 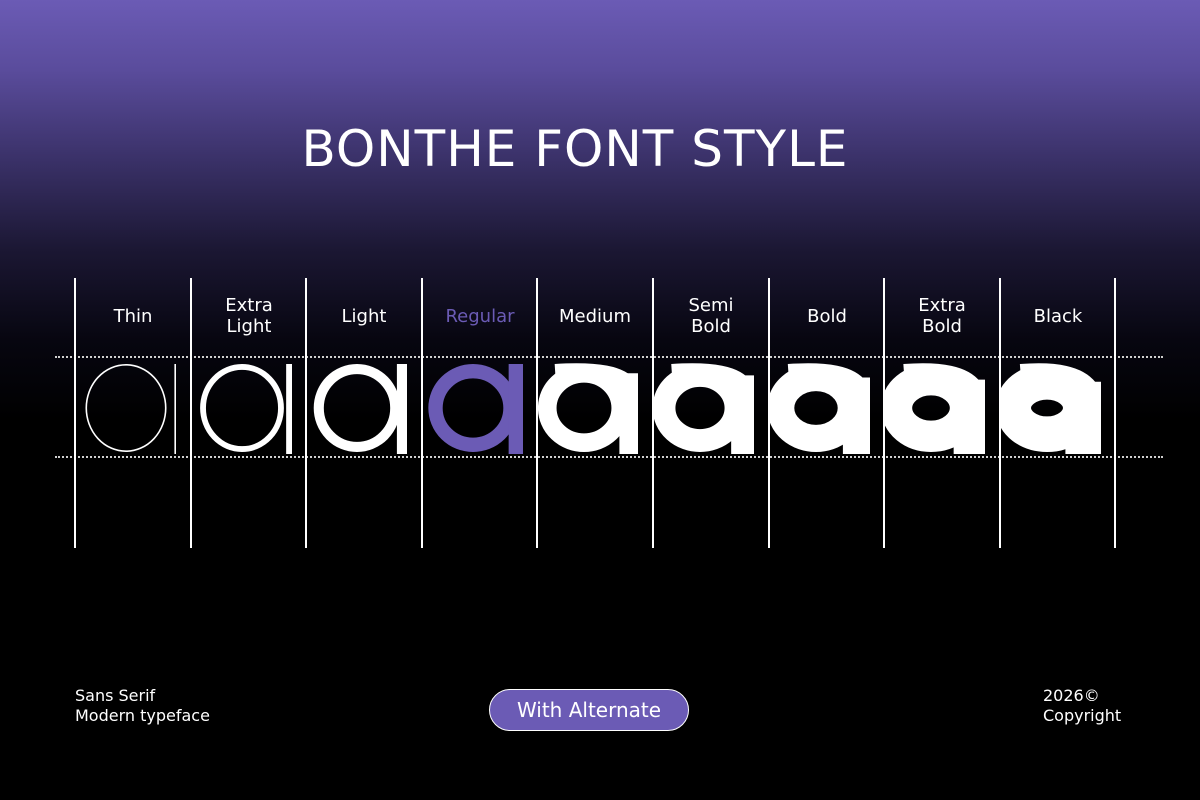 What do you see at coordinates (364, 316) in the screenshot?
I see `weight-label: Light` at bounding box center [364, 316].